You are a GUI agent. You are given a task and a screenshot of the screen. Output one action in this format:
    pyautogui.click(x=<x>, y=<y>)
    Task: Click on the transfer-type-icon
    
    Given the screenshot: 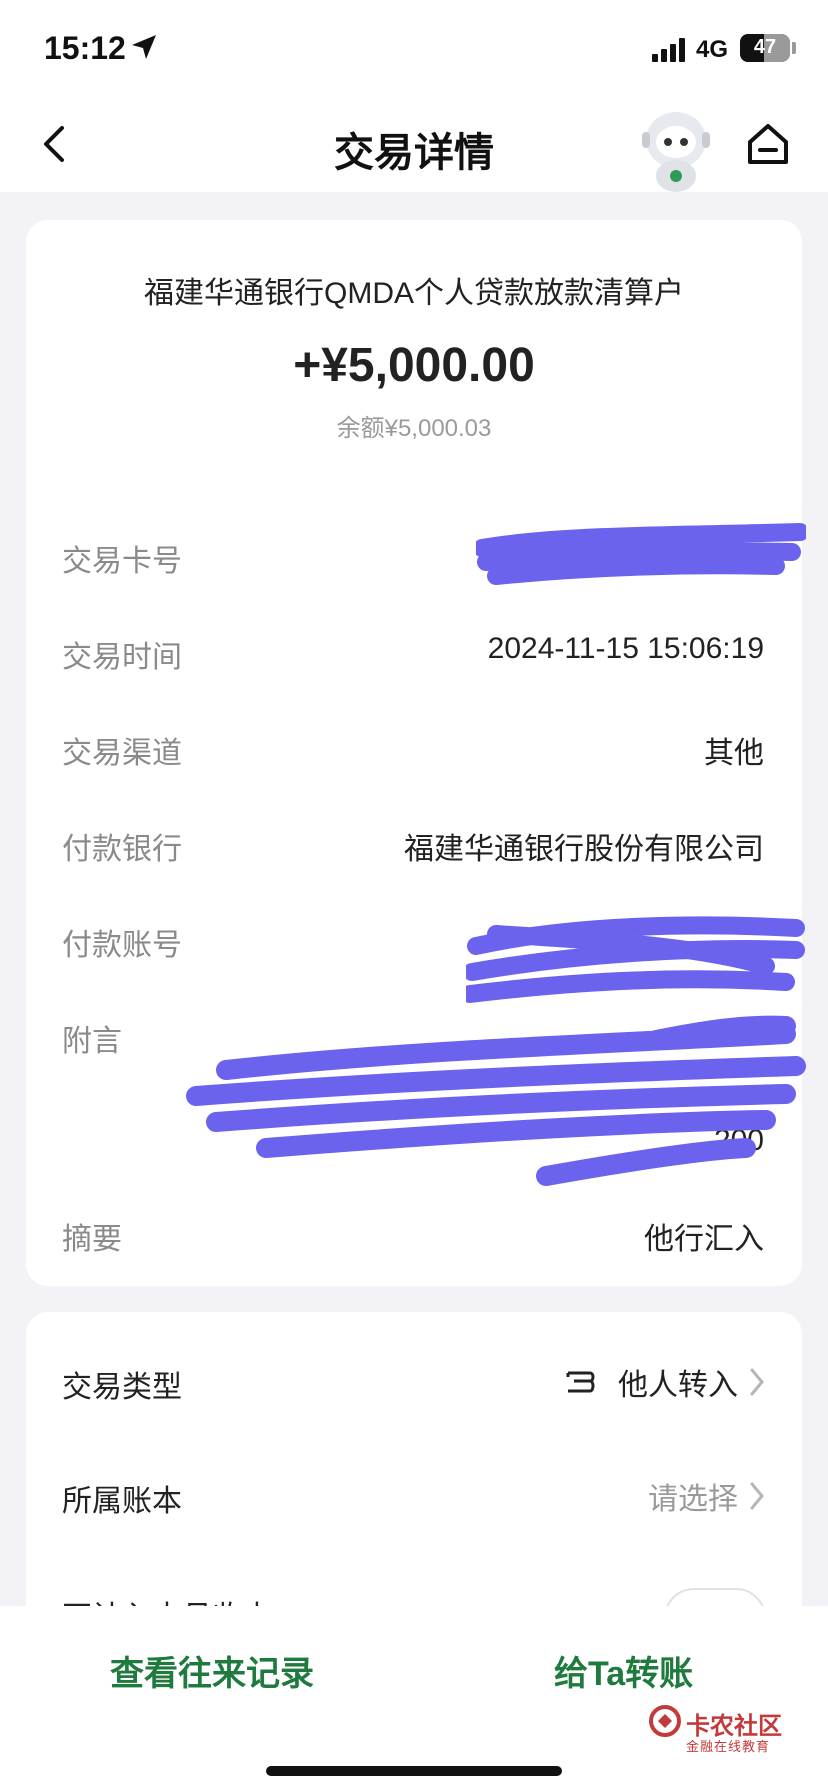 What is the action you would take?
    pyautogui.click(x=580, y=1382)
    